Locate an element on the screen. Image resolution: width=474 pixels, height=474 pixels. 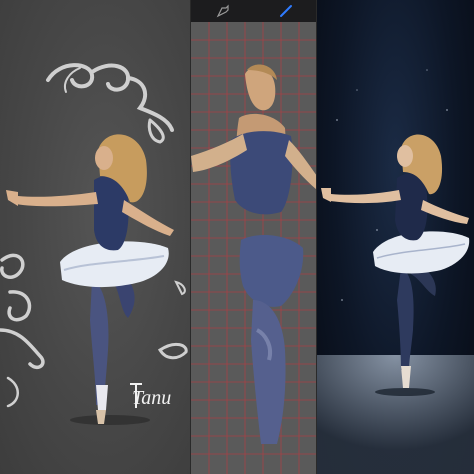
pen-nib-icon is located at coordinates (222, 11).